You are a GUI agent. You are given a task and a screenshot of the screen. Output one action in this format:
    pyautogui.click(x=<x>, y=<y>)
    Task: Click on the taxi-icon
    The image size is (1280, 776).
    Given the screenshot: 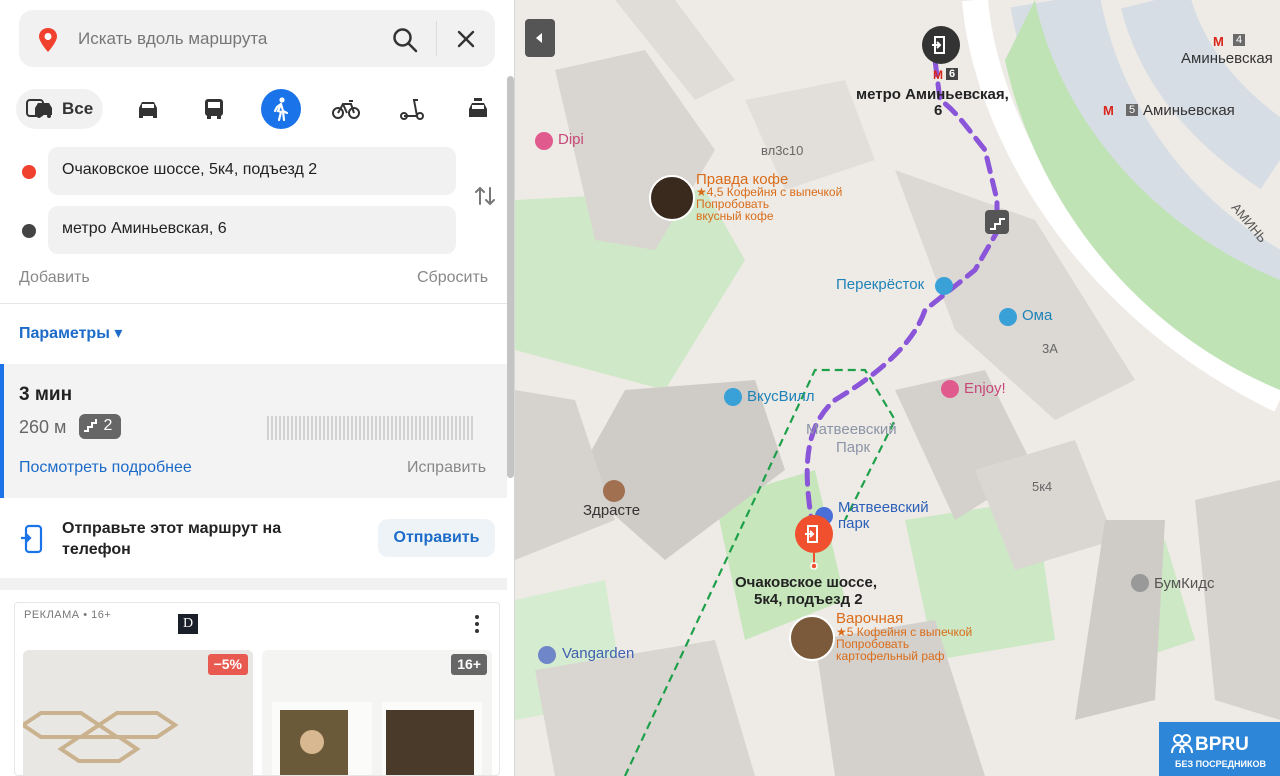 What is the action you would take?
    pyautogui.click(x=478, y=107)
    